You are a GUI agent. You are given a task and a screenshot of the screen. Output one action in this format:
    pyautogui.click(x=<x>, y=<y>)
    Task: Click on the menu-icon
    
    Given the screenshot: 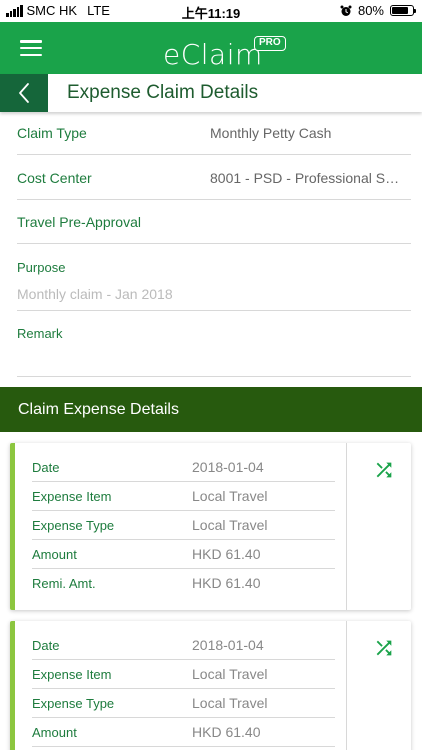 What is the action you would take?
    pyautogui.click(x=31, y=48)
    